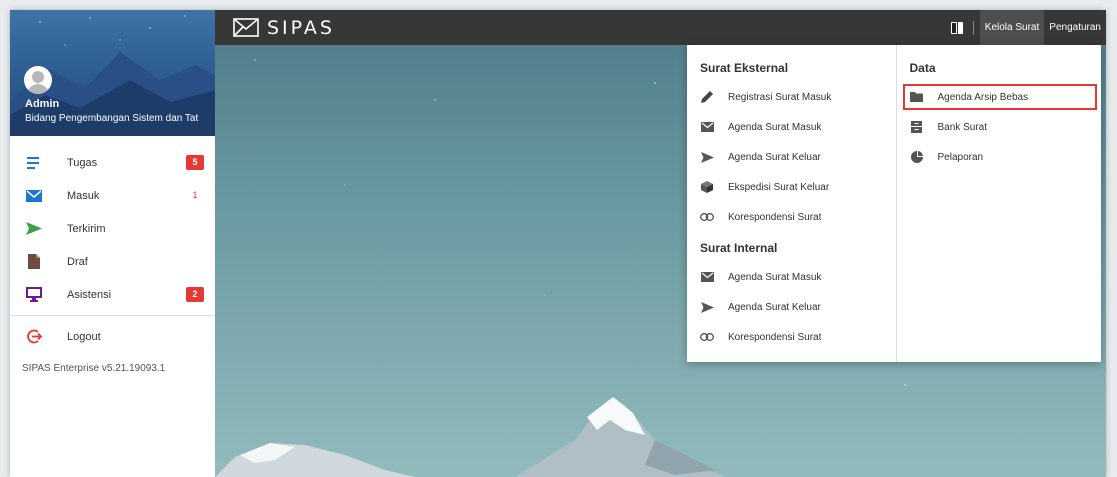 The height and width of the screenshot is (477, 1117). What do you see at coordinates (707, 187) in the screenshot?
I see `cube-icon` at bounding box center [707, 187].